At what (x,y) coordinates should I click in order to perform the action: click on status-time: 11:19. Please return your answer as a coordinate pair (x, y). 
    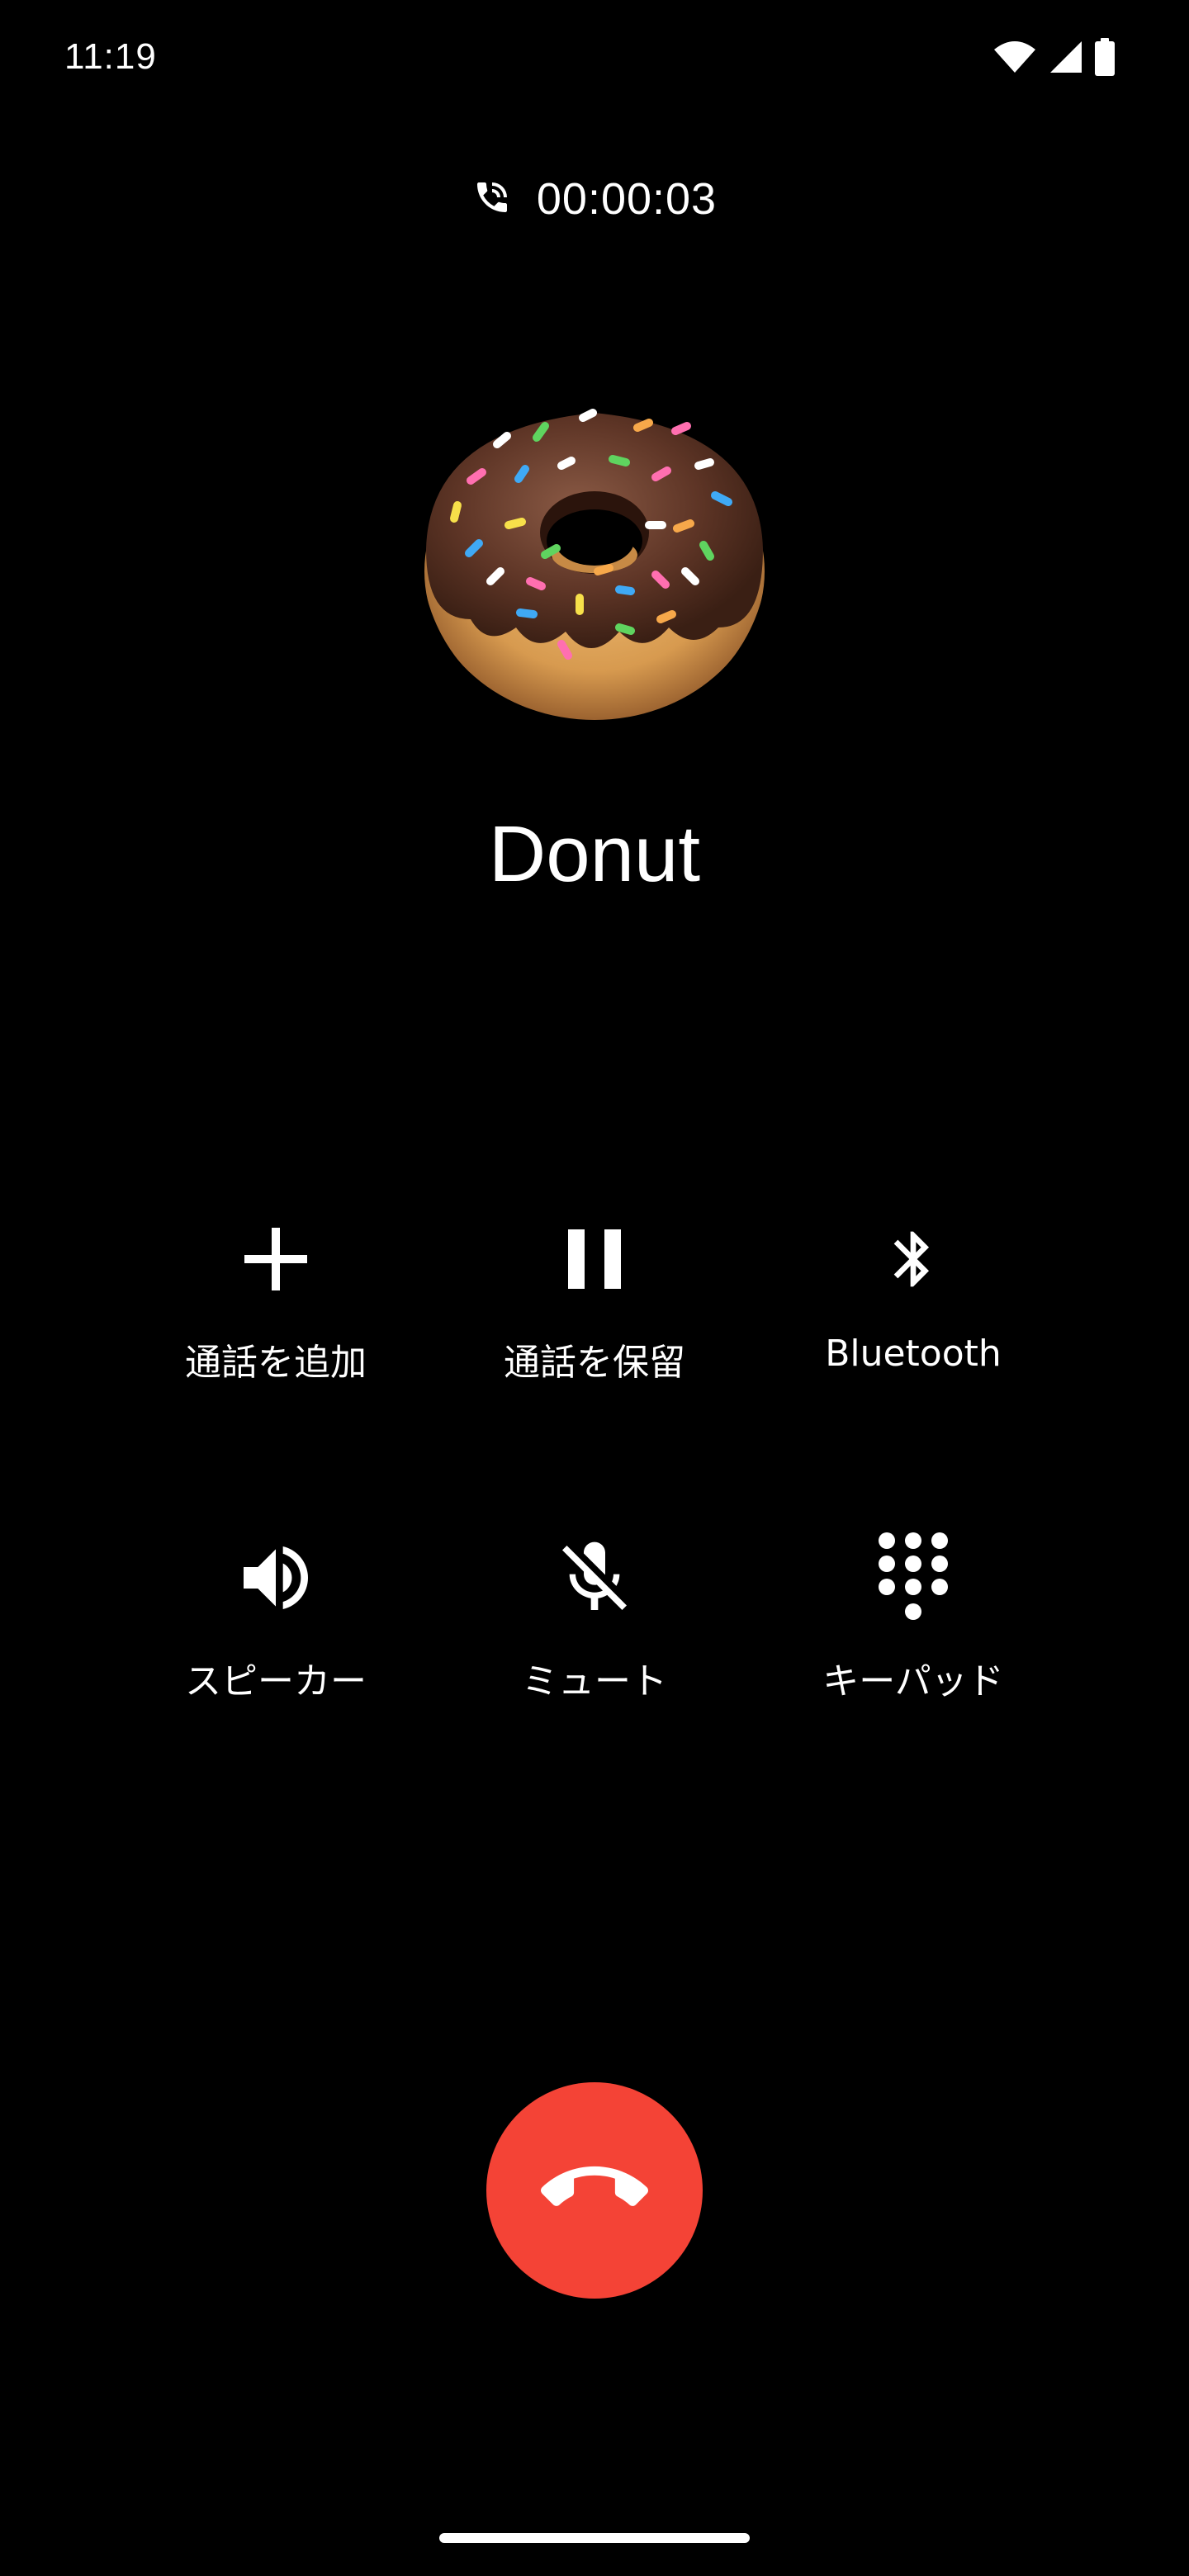
    Looking at the image, I should click on (110, 56).